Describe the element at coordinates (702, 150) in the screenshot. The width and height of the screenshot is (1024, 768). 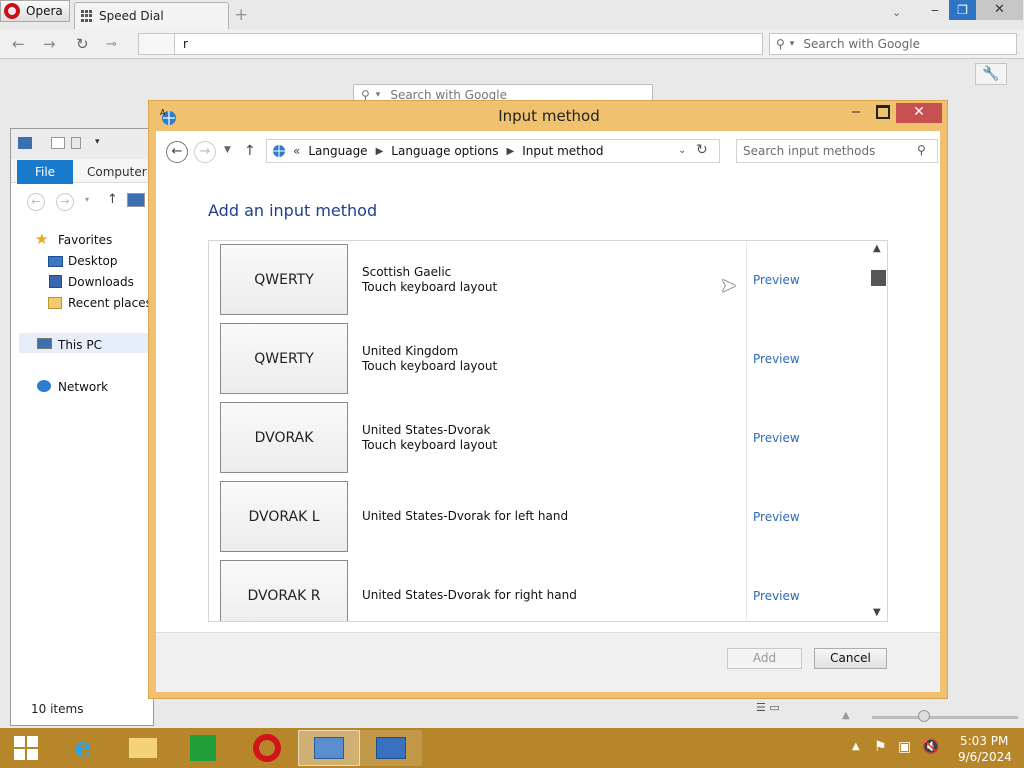
I see `refresh-icon: ↻` at that location.